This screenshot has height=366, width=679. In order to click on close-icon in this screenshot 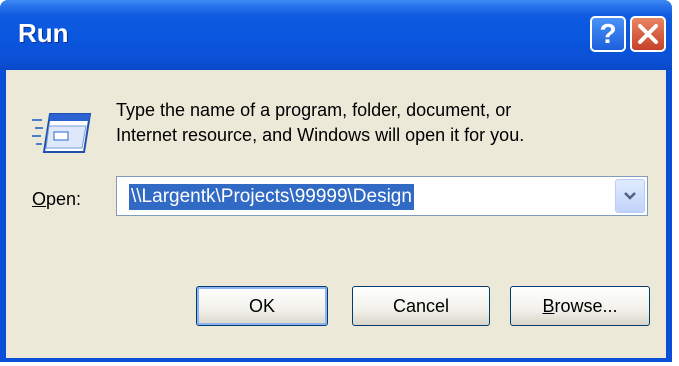, I will do `click(648, 34)`.